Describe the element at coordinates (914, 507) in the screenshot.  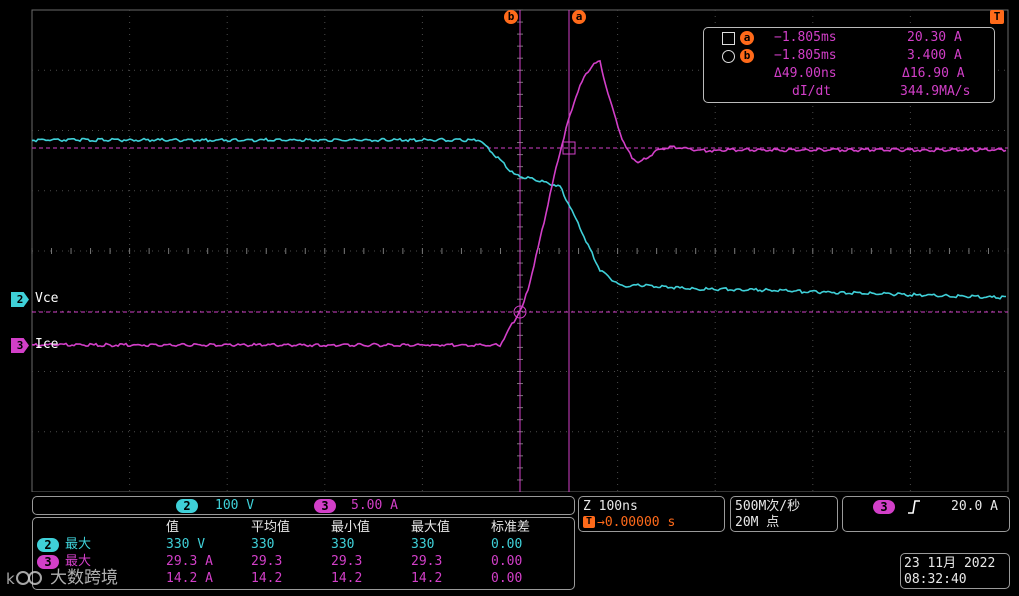
I see `rising-edge-icon` at that location.